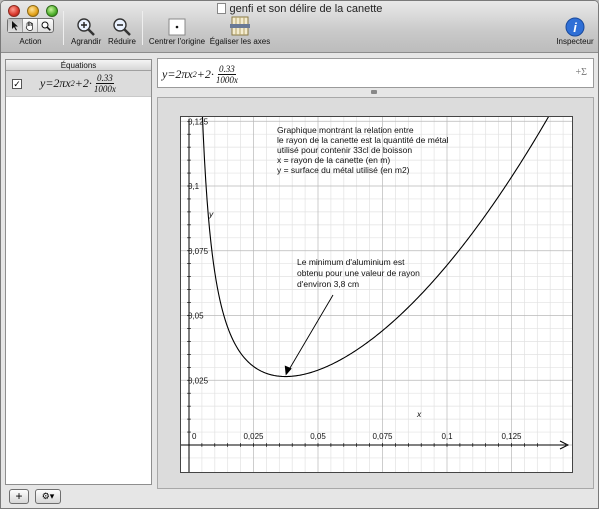 The width and height of the screenshot is (599, 509). I want to click on document-icon, so click(221, 8).